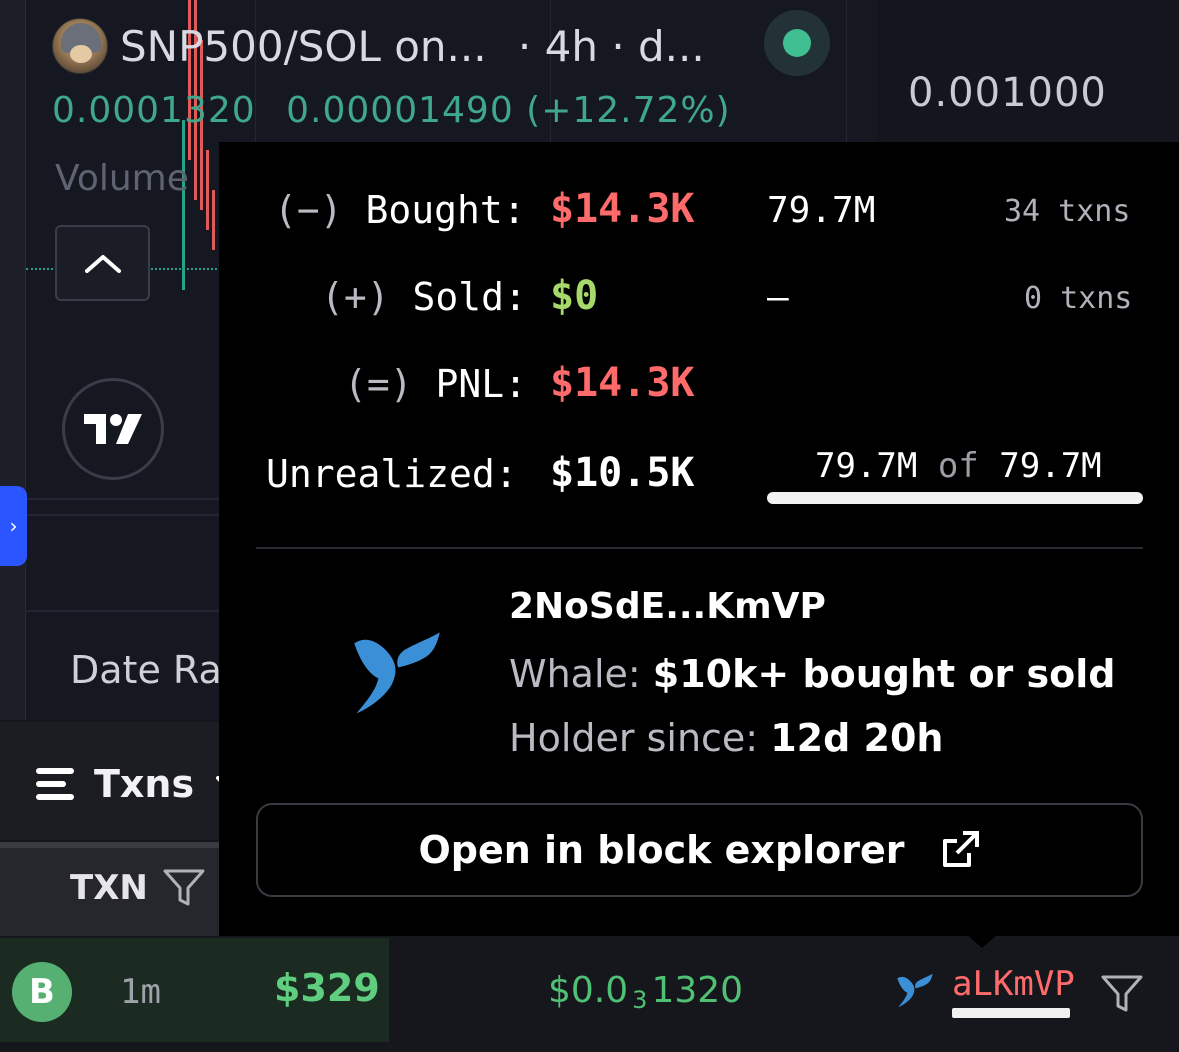 This screenshot has height=1052, width=1179. I want to click on volume-label: Volume, so click(122, 178).